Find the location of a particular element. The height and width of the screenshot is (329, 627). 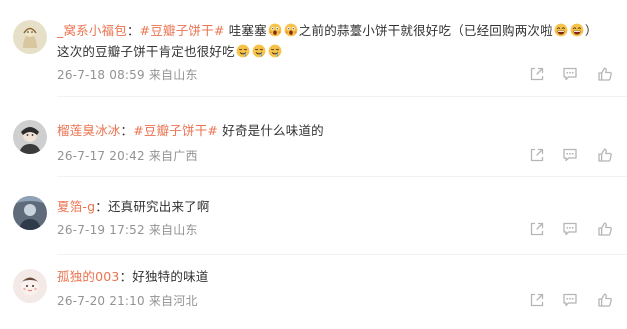

comment-text: 哇塞塞 is located at coordinates (245, 30).